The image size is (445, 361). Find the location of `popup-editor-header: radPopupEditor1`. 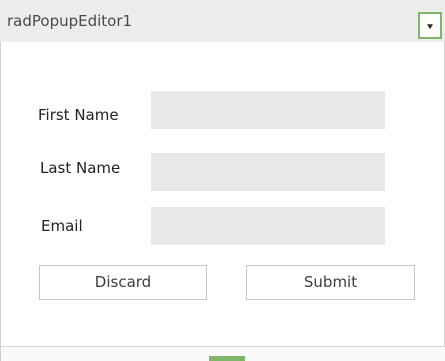

popup-editor-header: radPopupEditor1 is located at coordinates (222, 21).